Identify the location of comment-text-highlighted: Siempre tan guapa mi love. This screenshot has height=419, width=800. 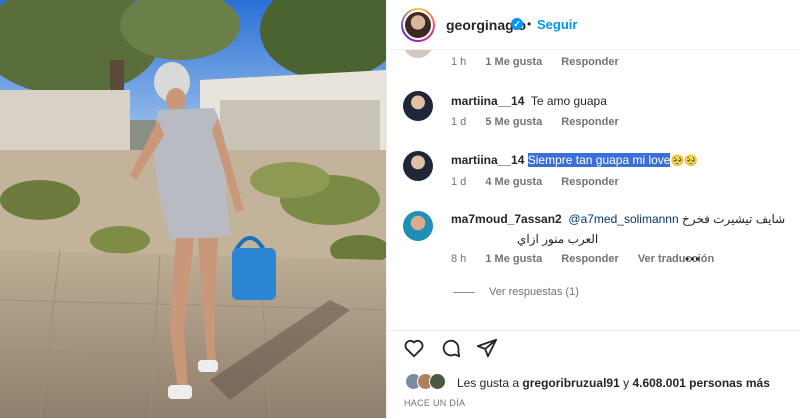
(599, 160).